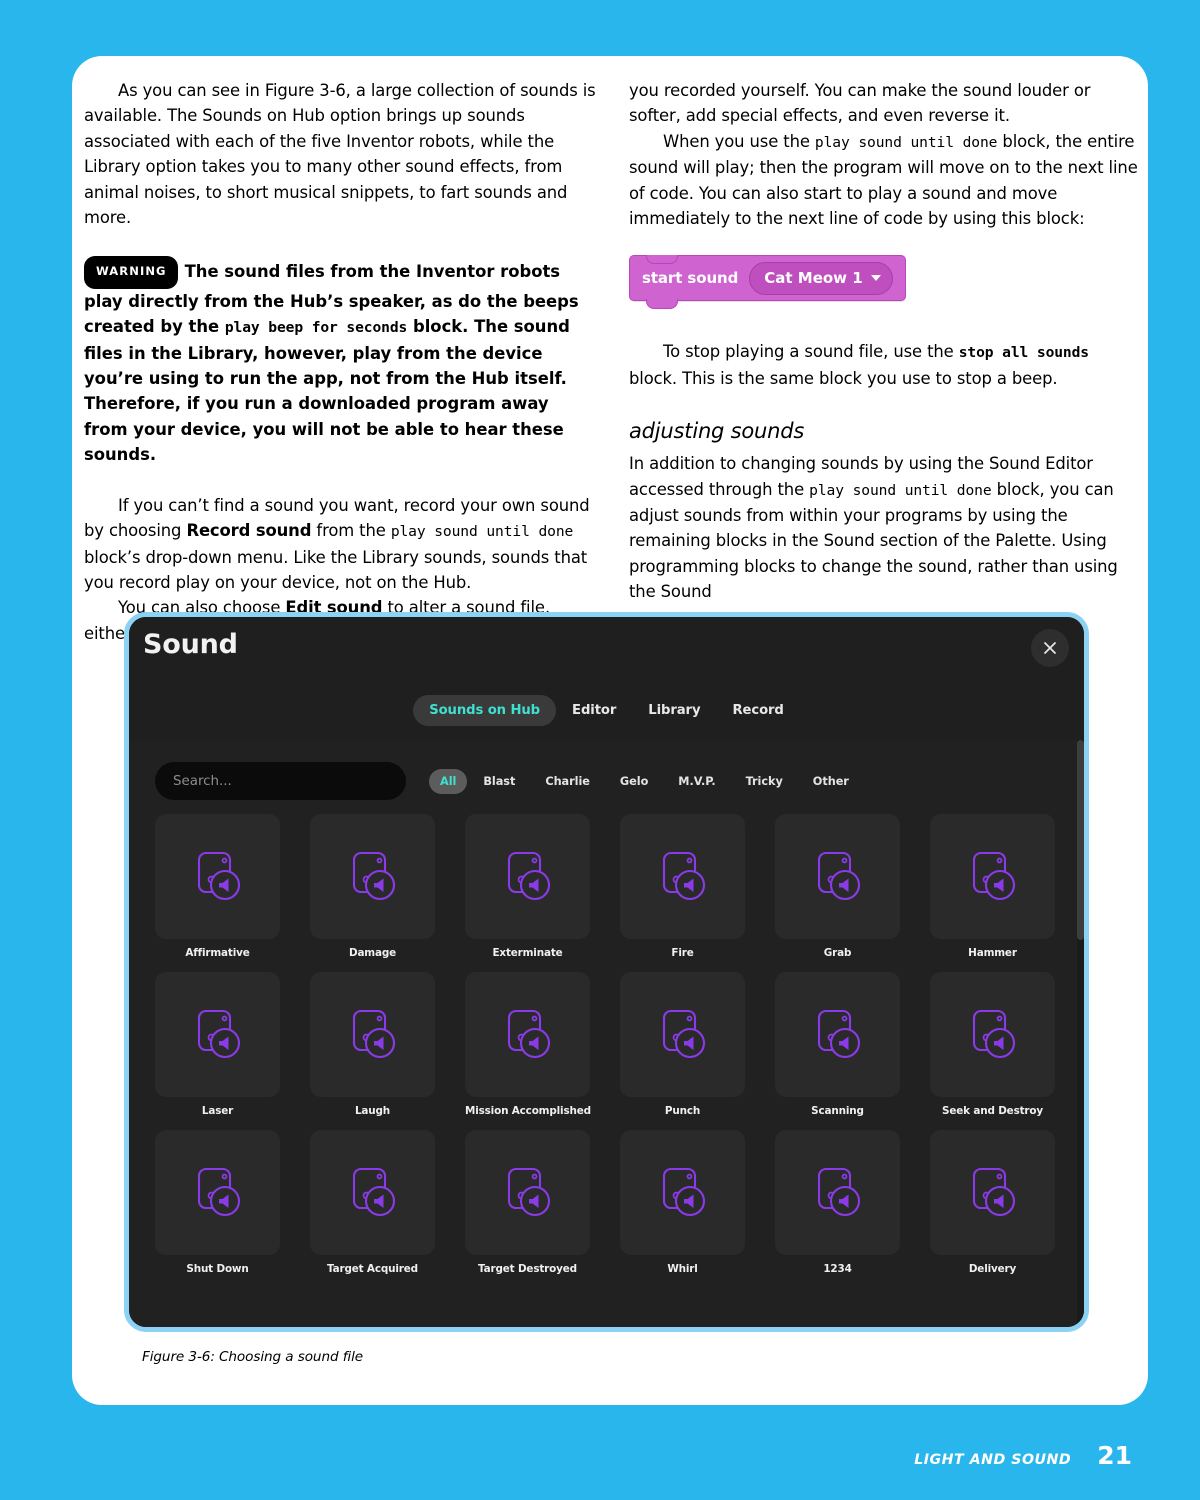  I want to click on sound-tile: Target Destroyed, so click(527, 1202).